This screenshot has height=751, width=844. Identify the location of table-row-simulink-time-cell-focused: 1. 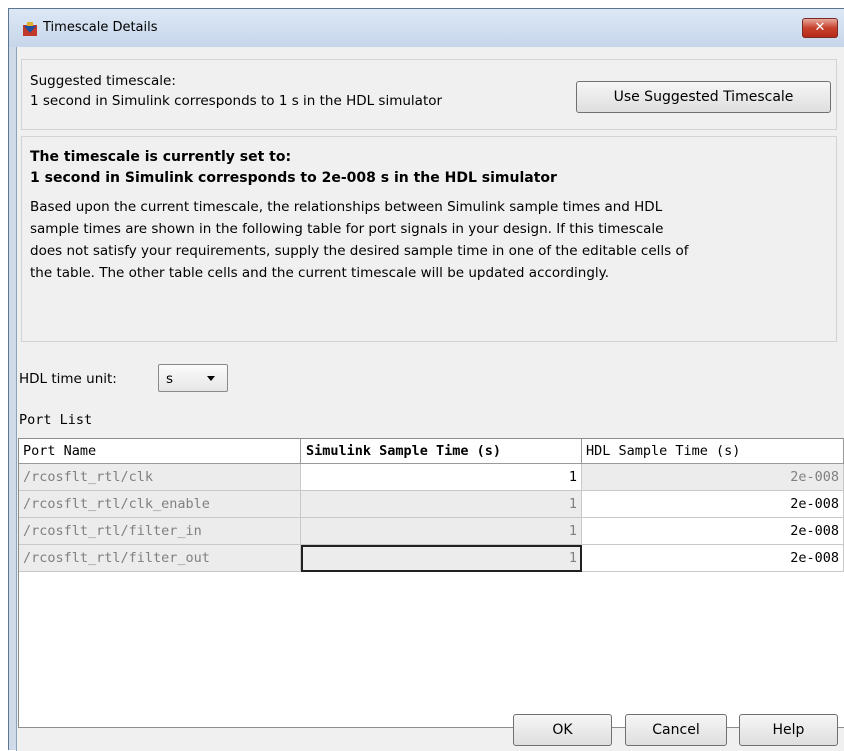
(441, 558).